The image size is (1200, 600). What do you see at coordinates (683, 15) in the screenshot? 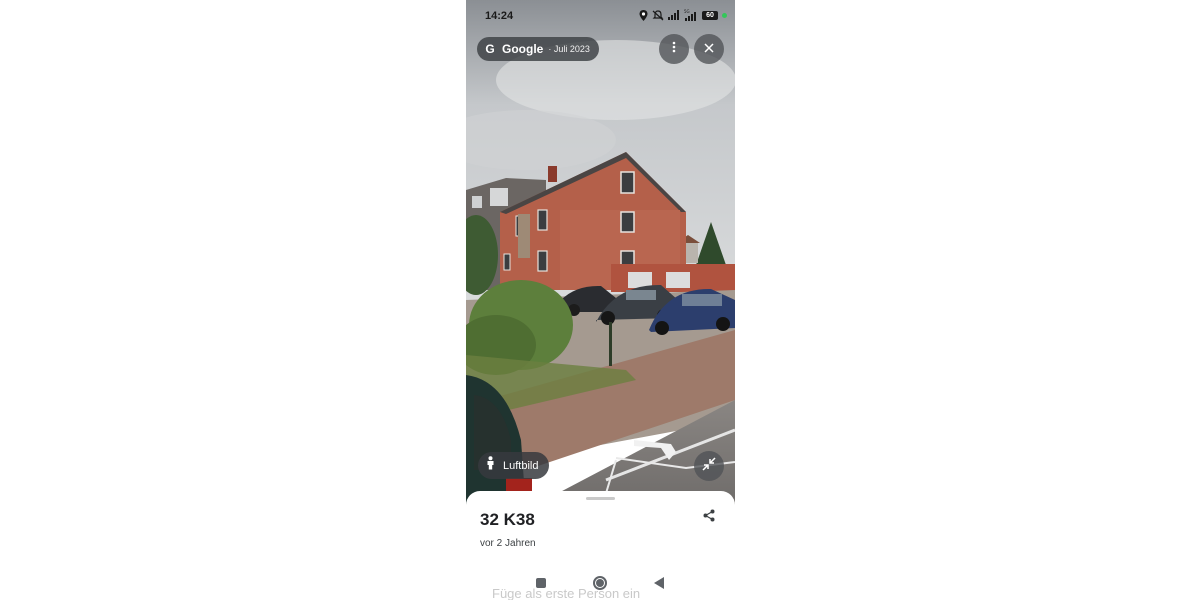
I see `status-icons: 5G 60` at bounding box center [683, 15].